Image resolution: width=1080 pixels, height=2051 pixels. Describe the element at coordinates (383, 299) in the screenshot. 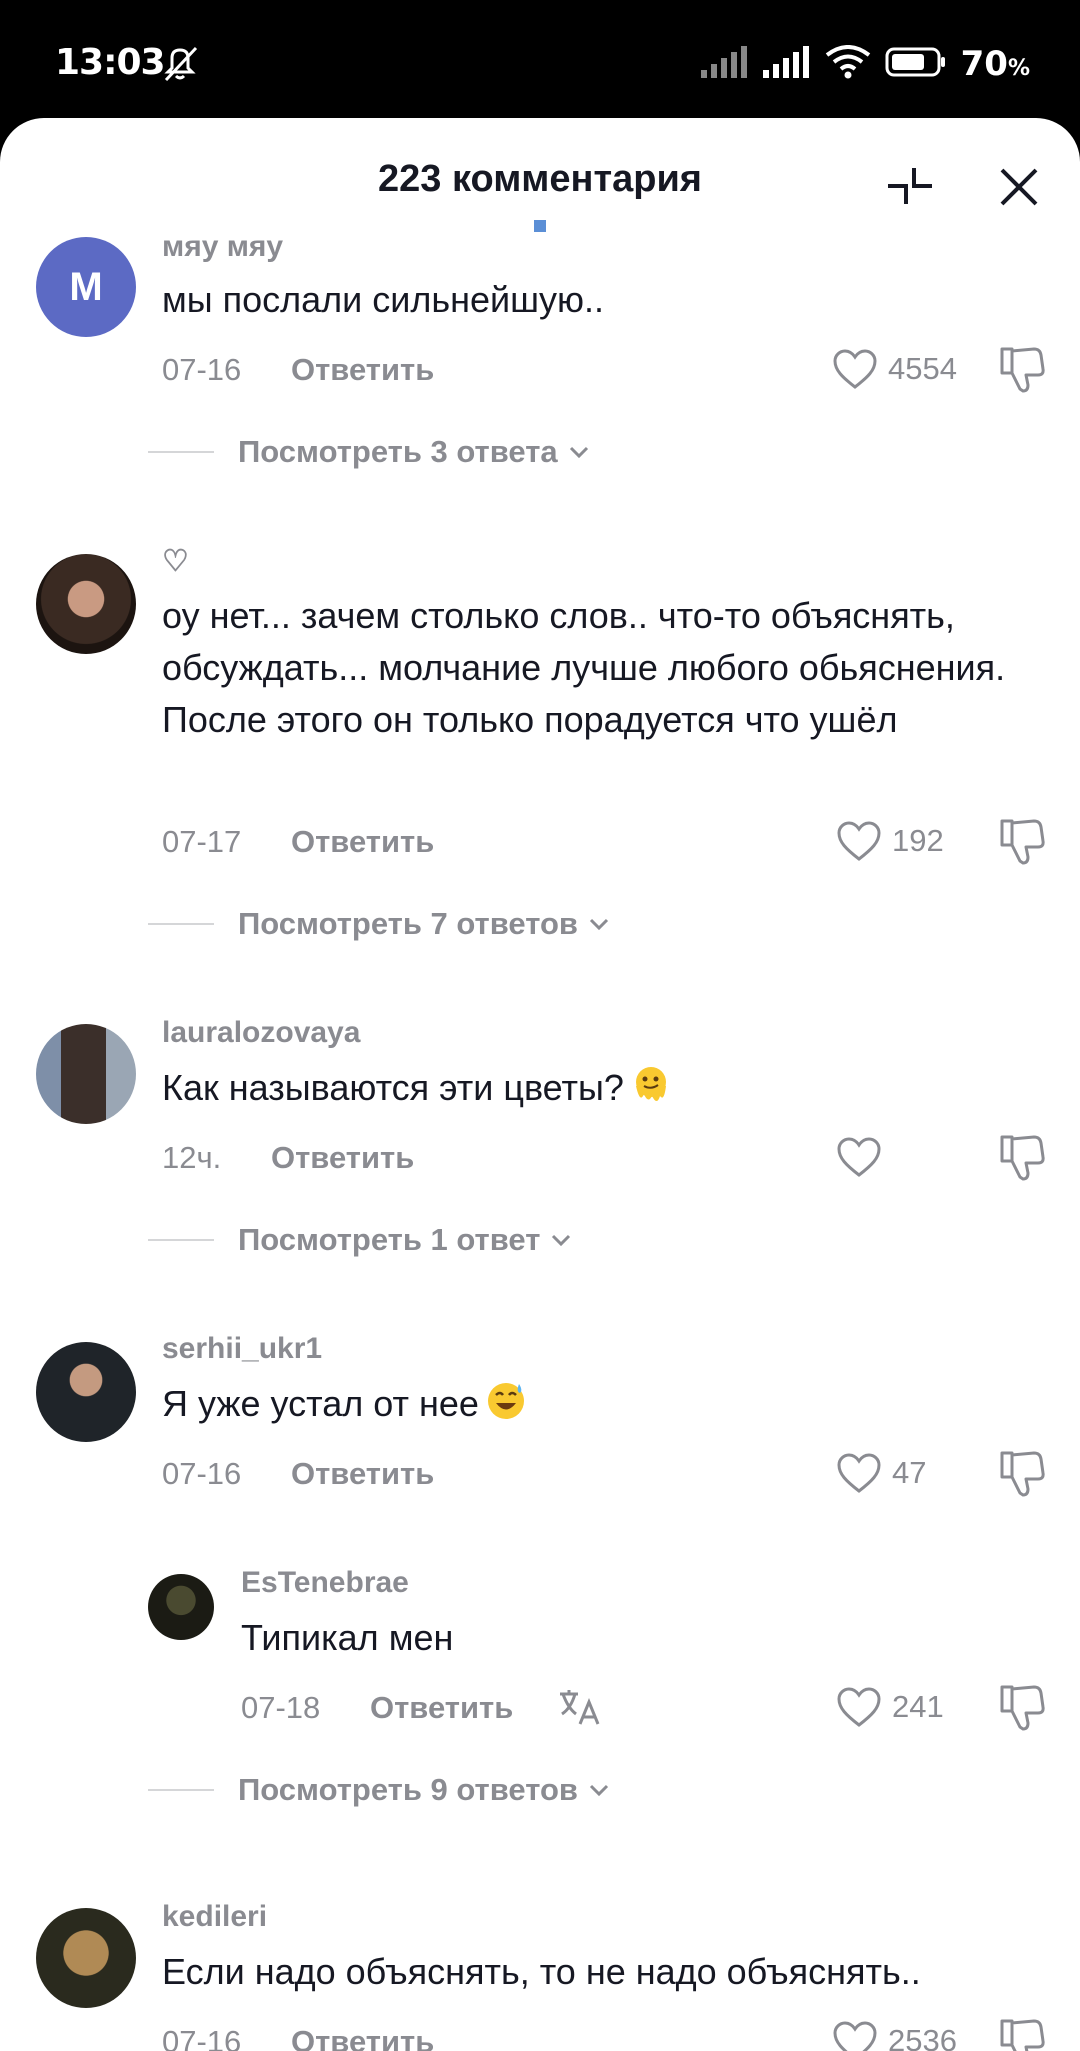

I see `comment-text: мы послали сильнейшую..` at that location.